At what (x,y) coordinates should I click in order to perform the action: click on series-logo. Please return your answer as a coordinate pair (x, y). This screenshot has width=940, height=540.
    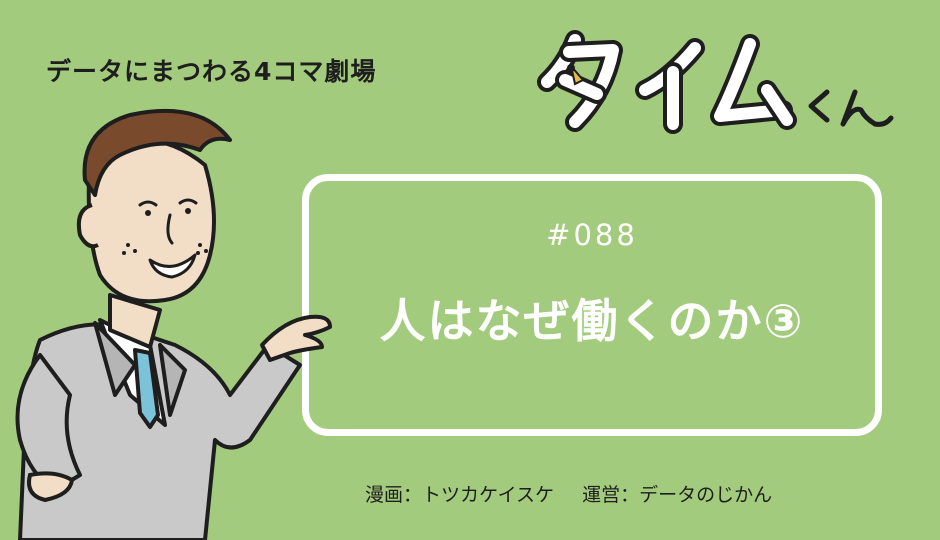
    Looking at the image, I should click on (725, 80).